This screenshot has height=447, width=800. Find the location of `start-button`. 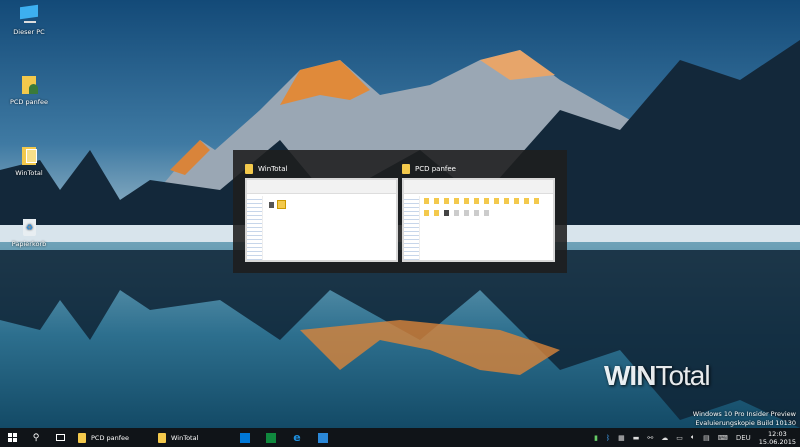

start-button is located at coordinates (12, 437).